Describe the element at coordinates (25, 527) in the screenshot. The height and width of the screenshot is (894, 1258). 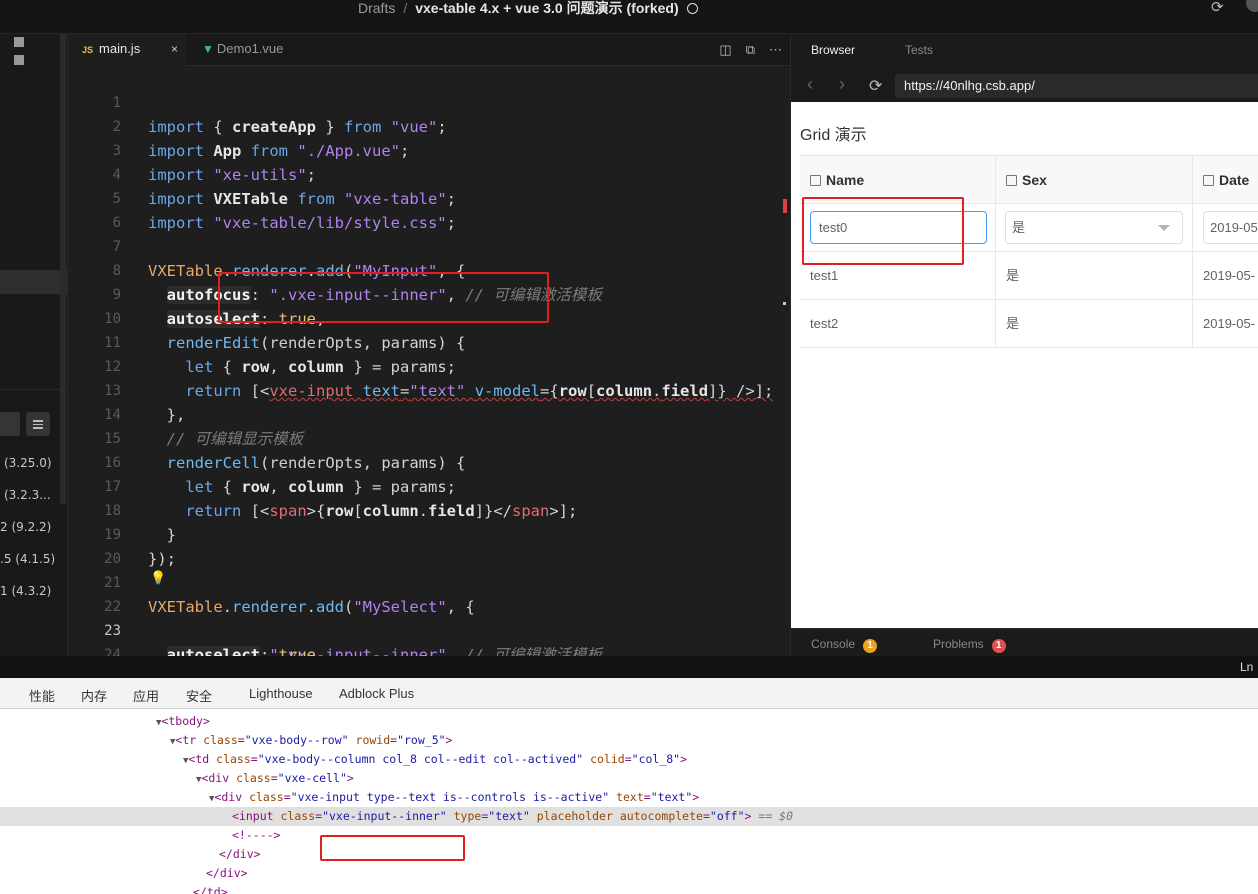
I see `dependency-item: 2 (9.2.2)` at that location.